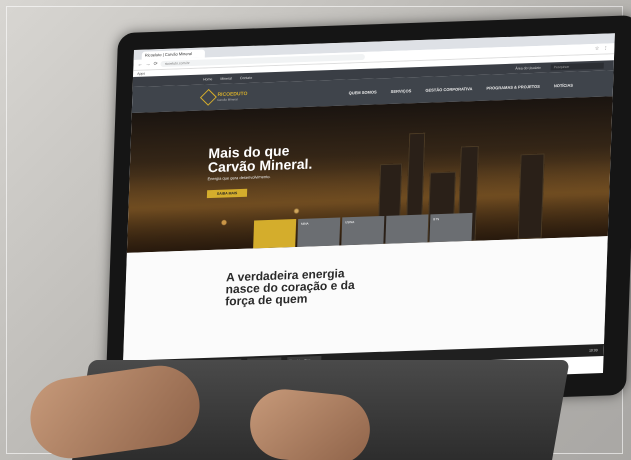  I want to click on logo-mark-icon, so click(208, 97).